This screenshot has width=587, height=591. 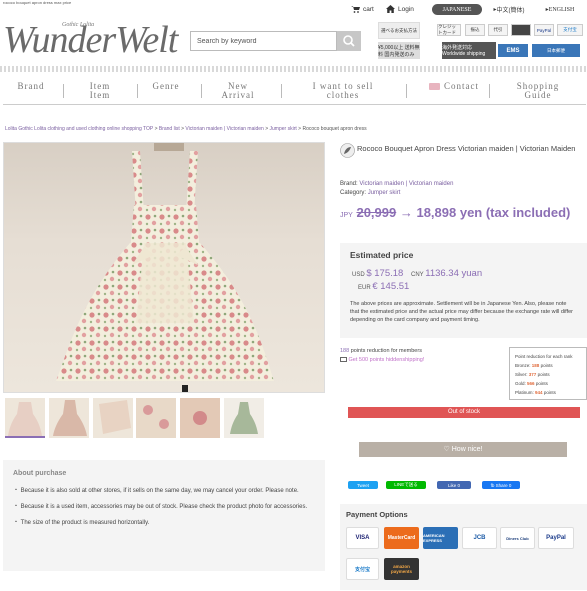 I want to click on nav-sell-label-2: clothes, so click(x=343, y=95).